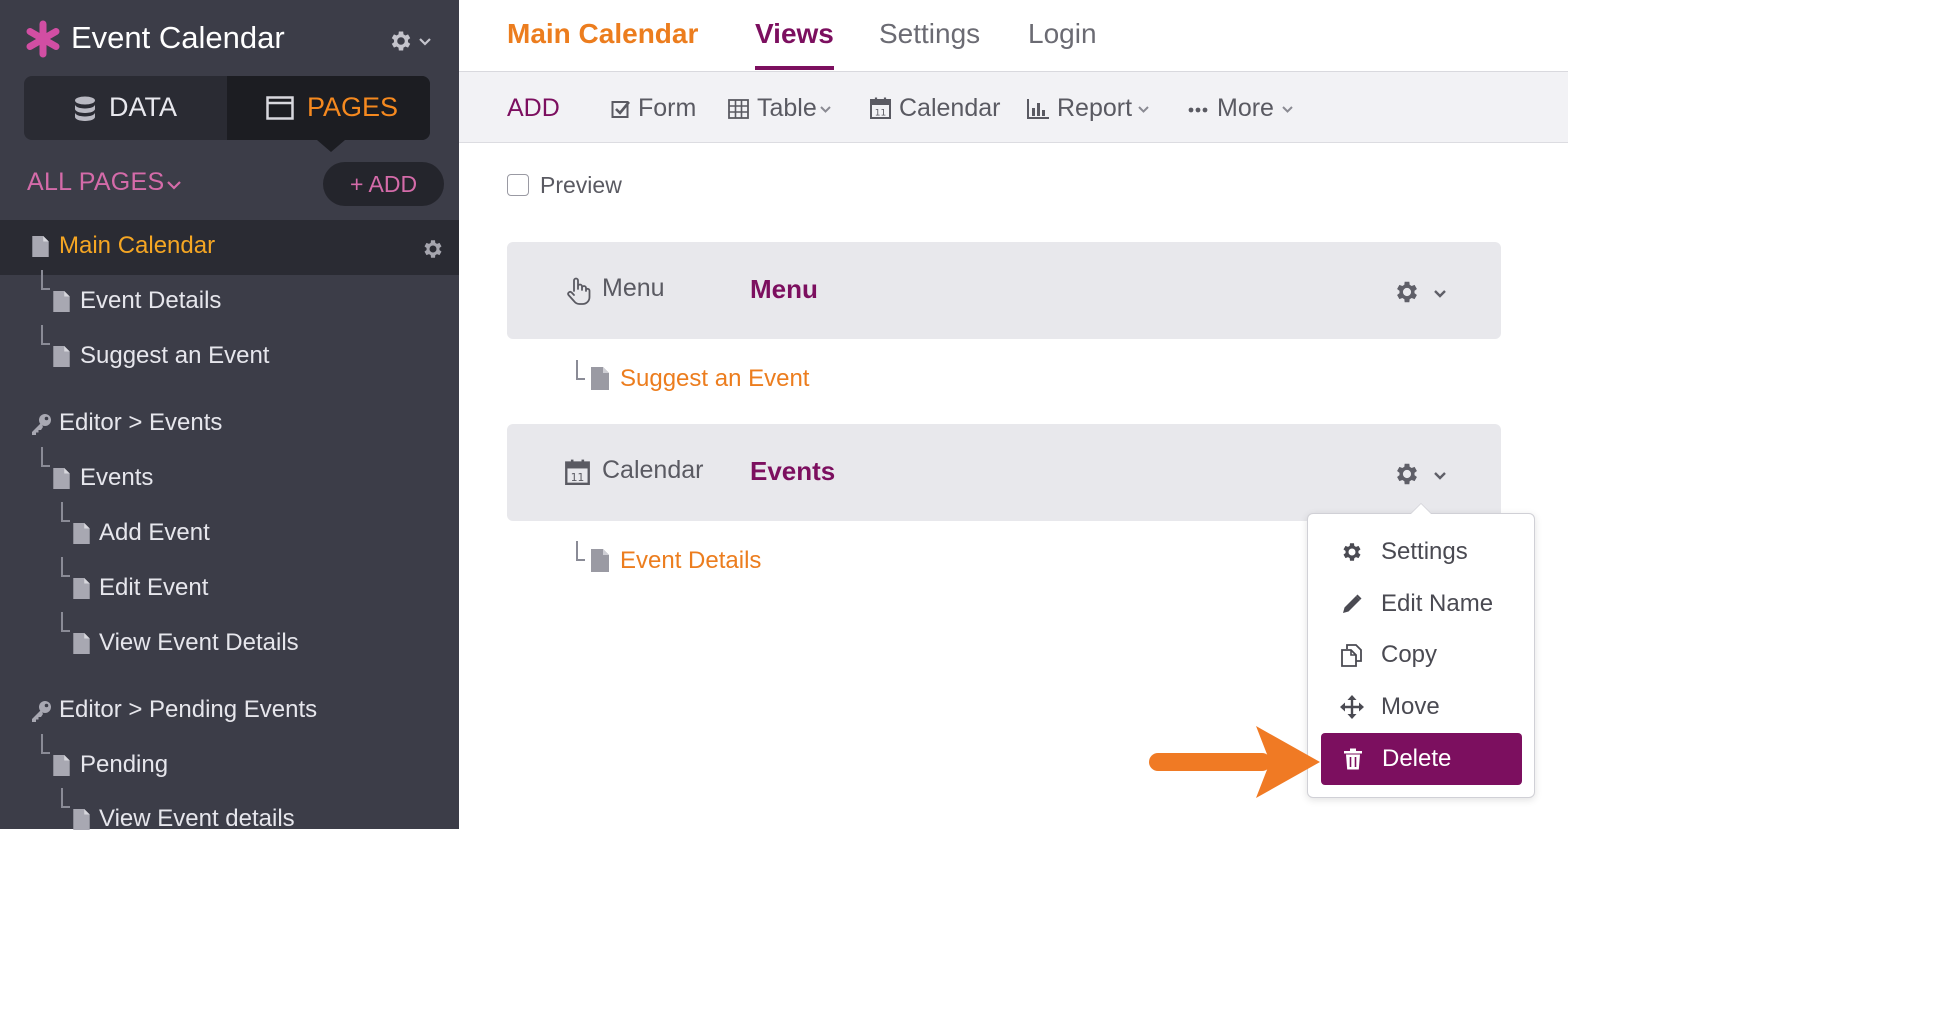 The height and width of the screenshot is (1030, 1948). What do you see at coordinates (667, 108) in the screenshot?
I see `add-form-button: Form` at bounding box center [667, 108].